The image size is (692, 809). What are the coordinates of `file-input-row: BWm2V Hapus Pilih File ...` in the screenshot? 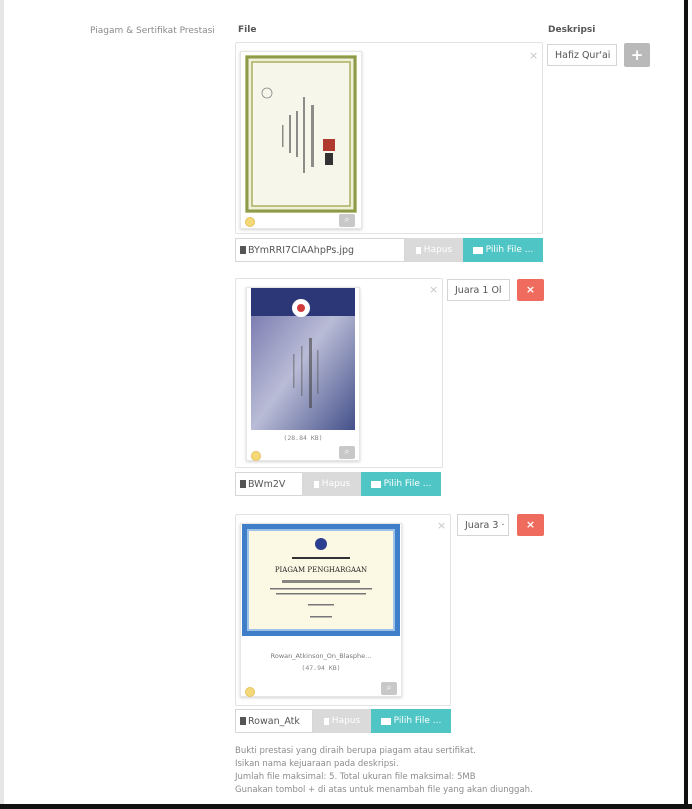 It's located at (338, 484).